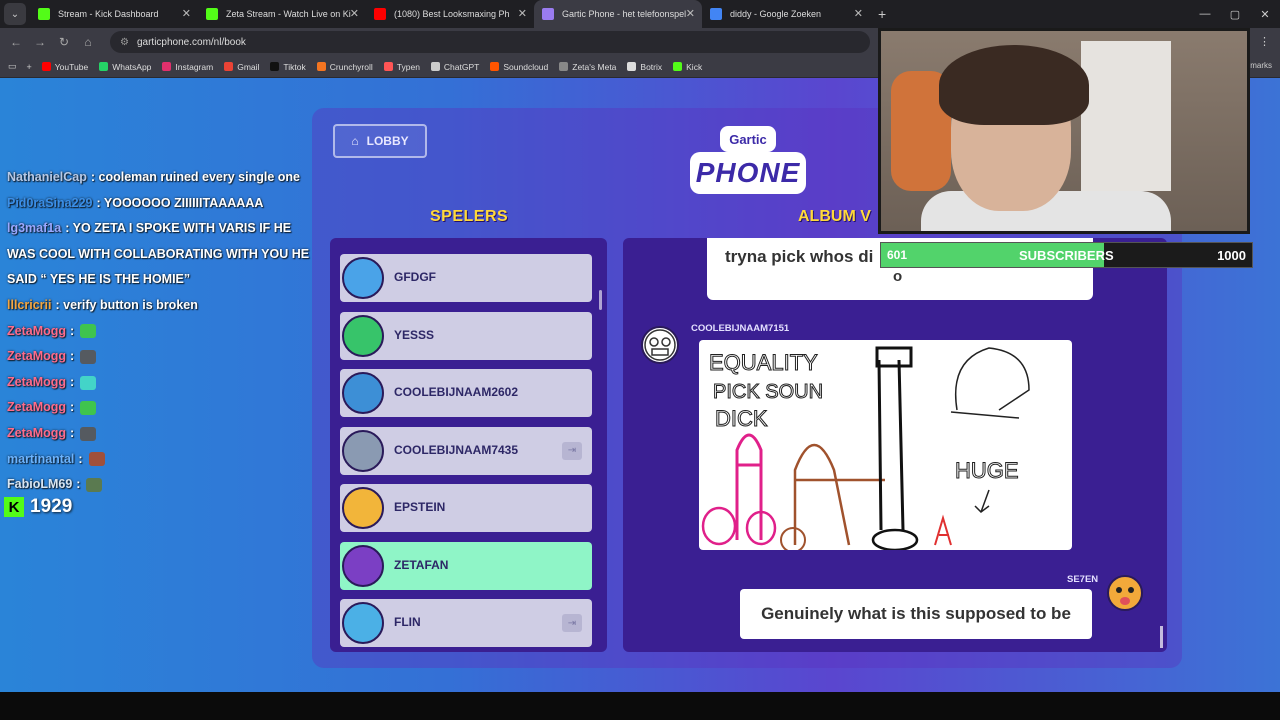 The height and width of the screenshot is (720, 1280). I want to click on chat-username: martinantal, so click(40, 459).